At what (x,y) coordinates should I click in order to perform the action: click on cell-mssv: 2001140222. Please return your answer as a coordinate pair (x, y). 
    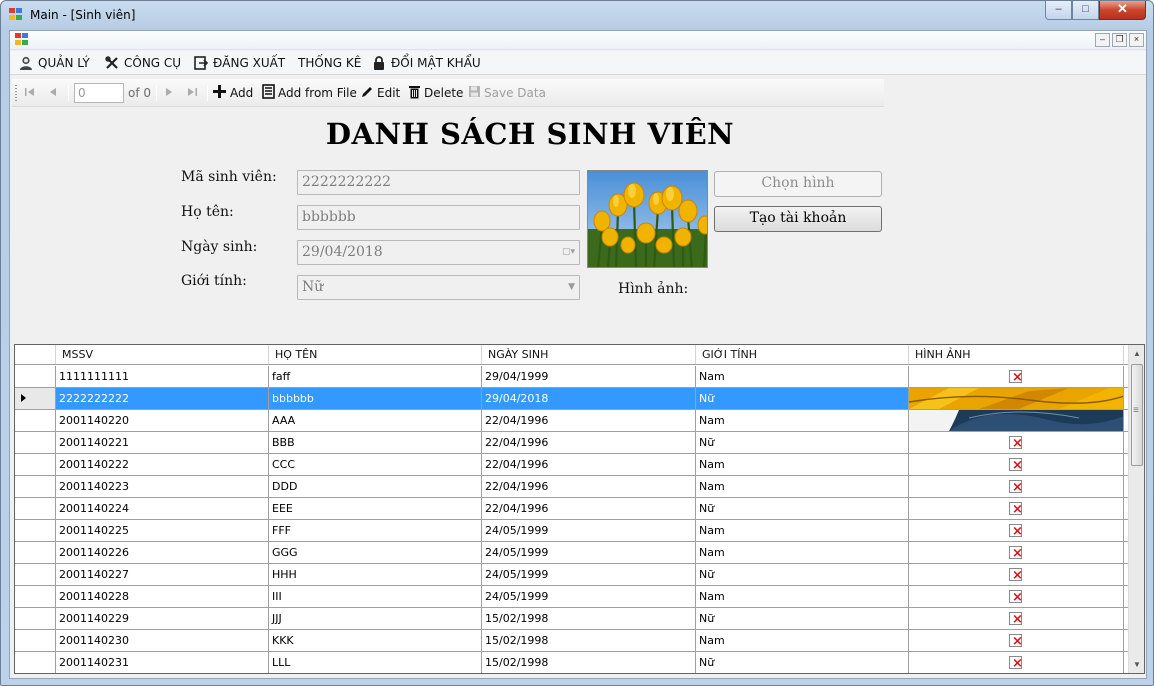
    Looking at the image, I should click on (162, 464).